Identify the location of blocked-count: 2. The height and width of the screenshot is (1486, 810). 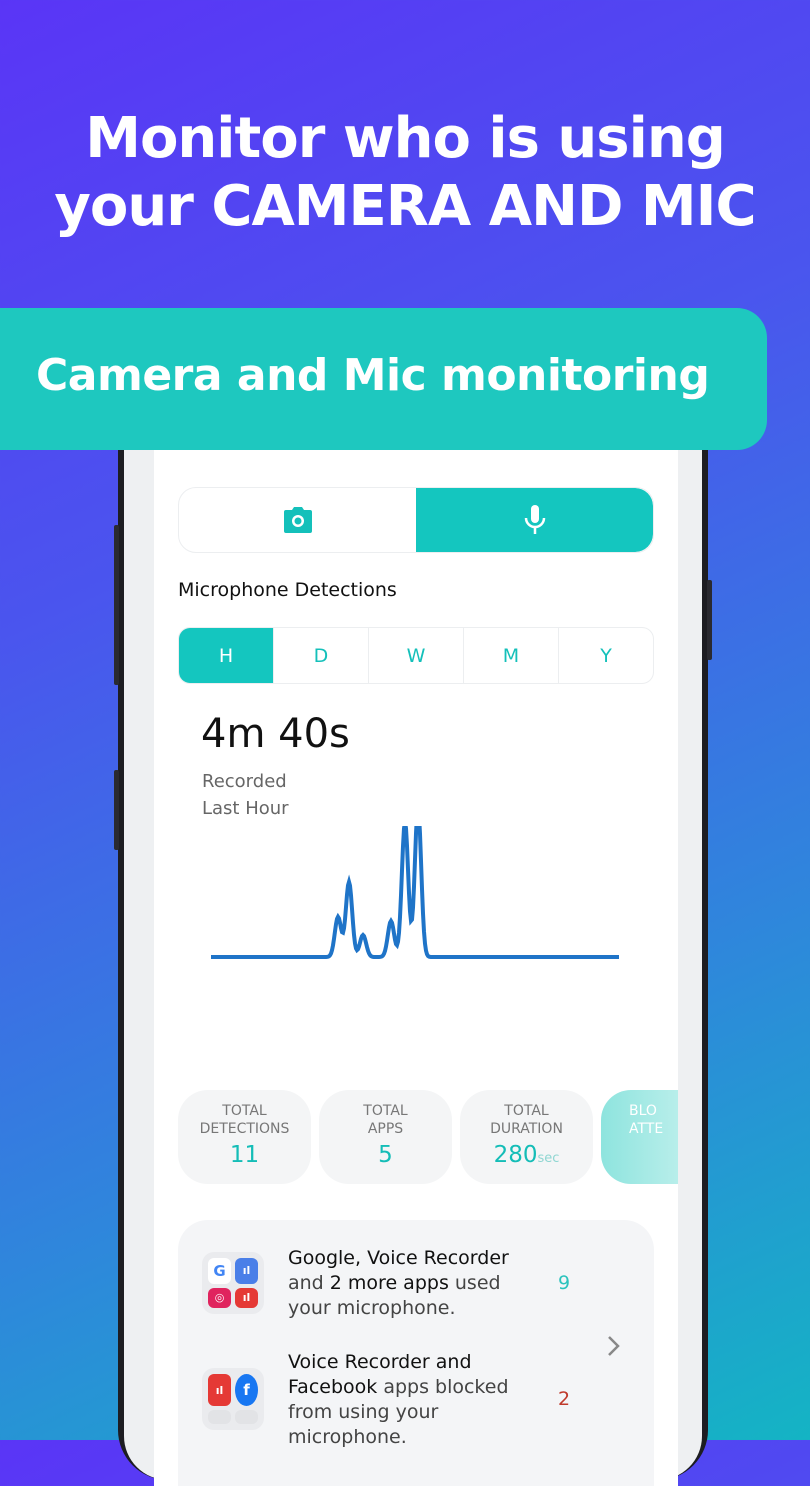
(564, 1399).